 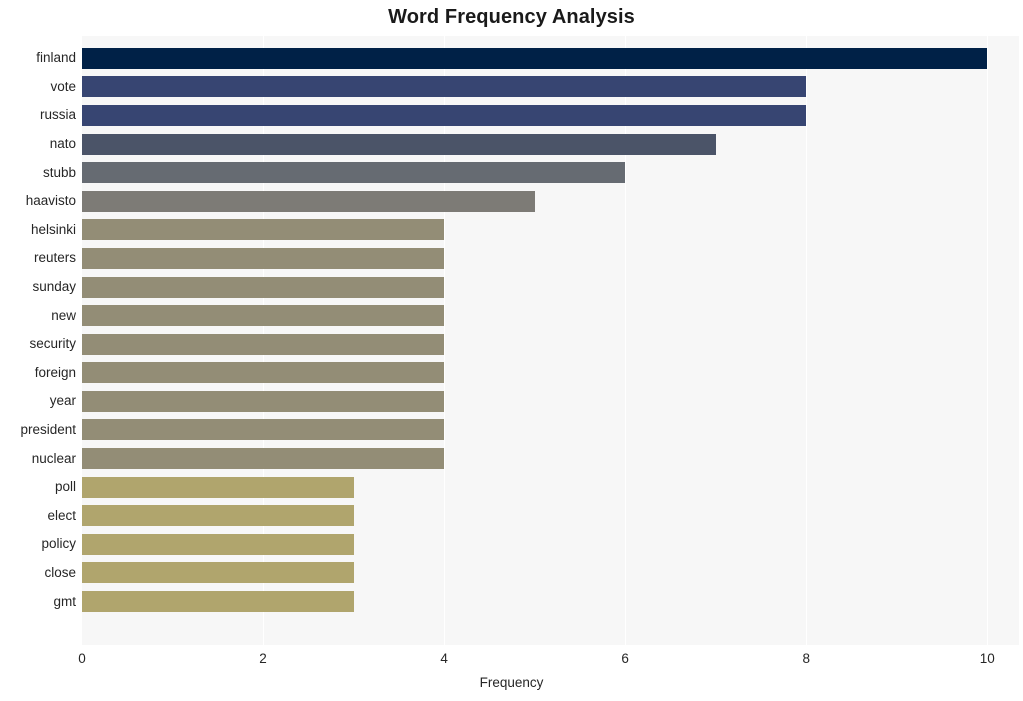 I want to click on y-axis-tick-label: russia, so click(x=57, y=115).